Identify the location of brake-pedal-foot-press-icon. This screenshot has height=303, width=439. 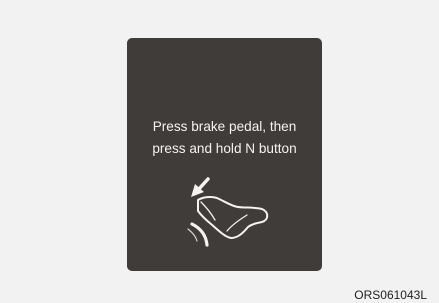
(228, 212).